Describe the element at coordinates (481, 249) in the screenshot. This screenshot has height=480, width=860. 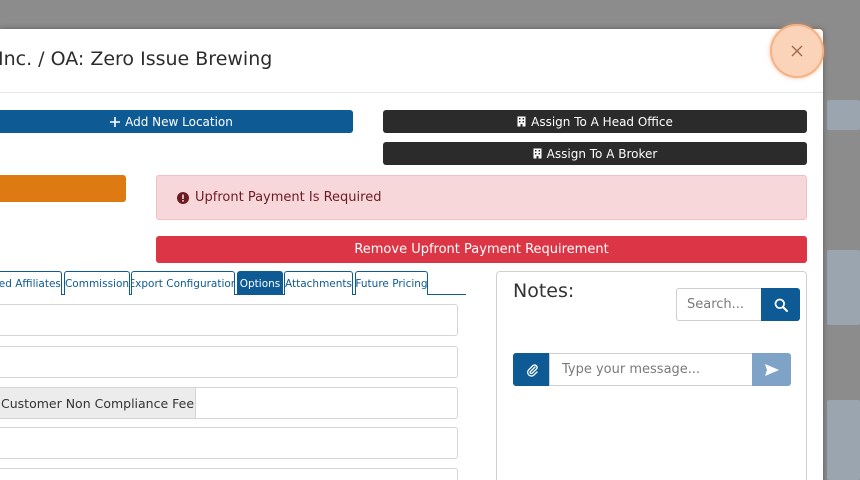
I see `remove-upfront-payment-button: Remove Upfront Payment Requirement` at that location.